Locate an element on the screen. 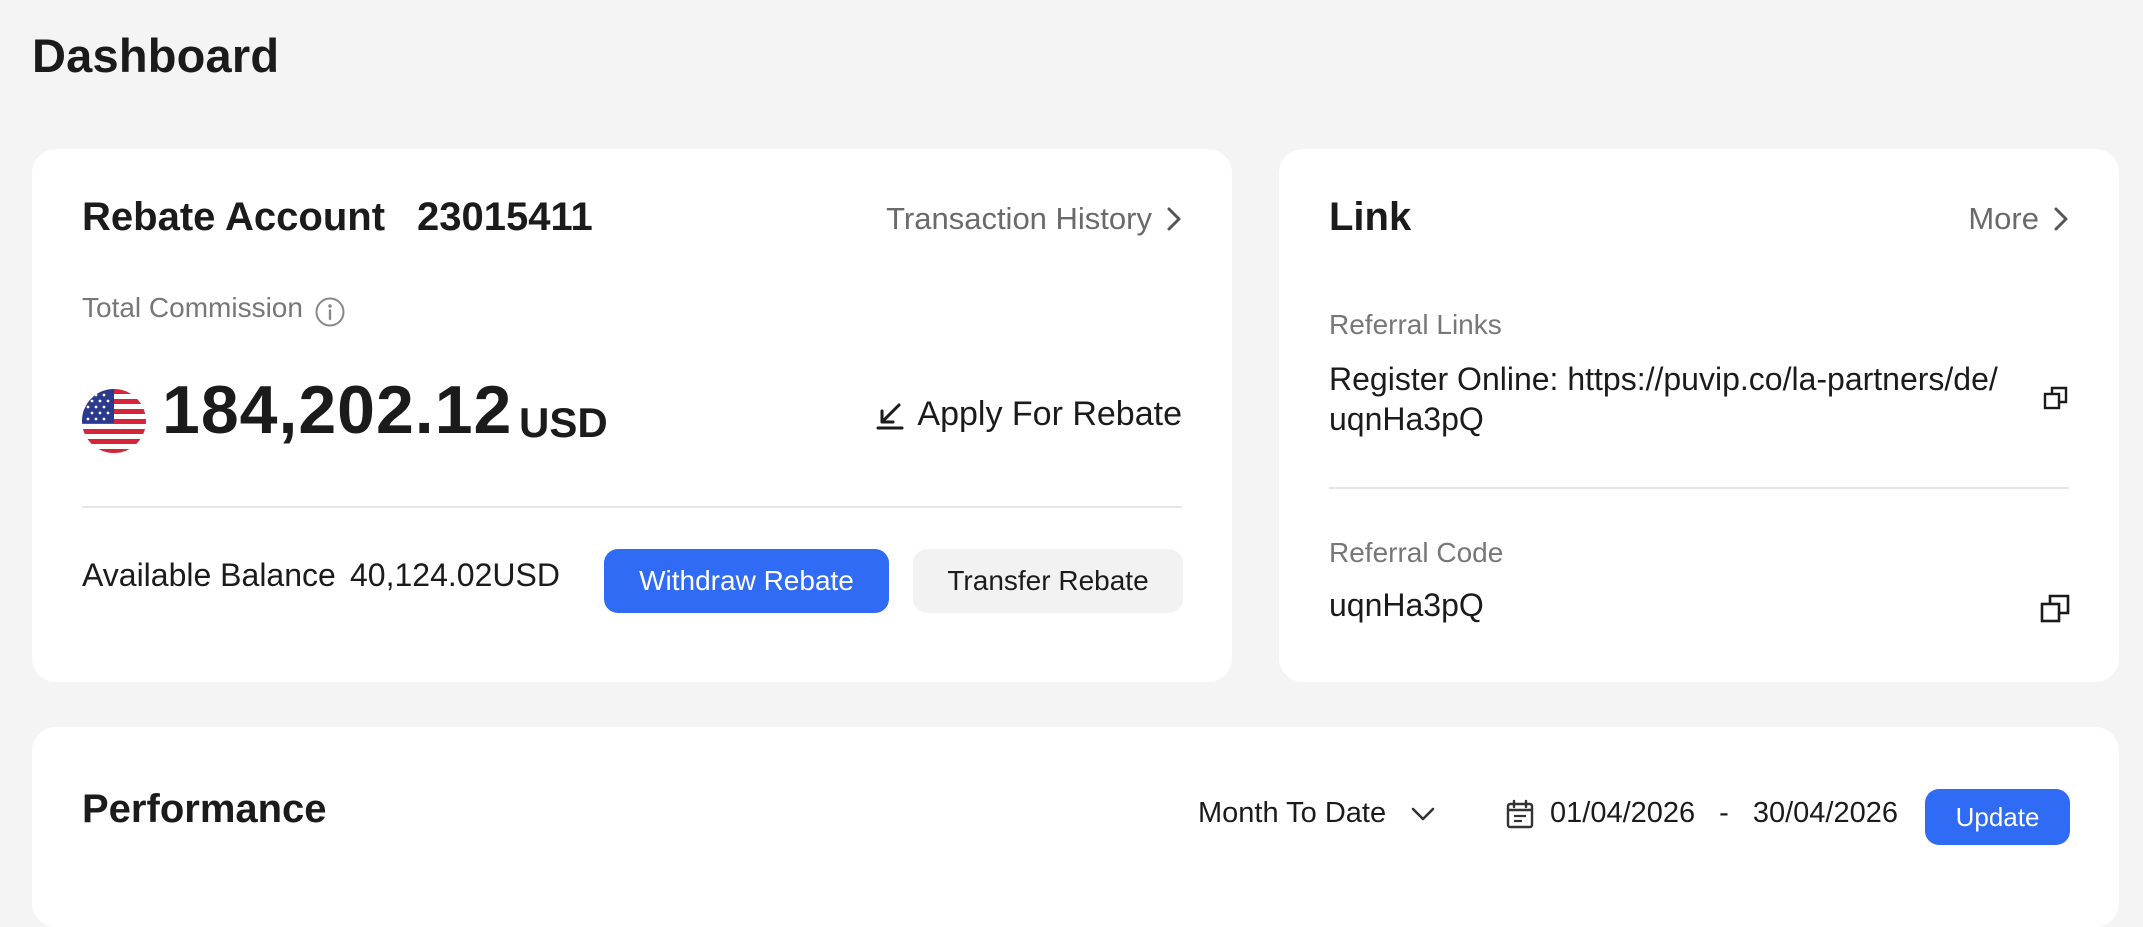  total-commission-label: Total Commission is located at coordinates (192, 307).